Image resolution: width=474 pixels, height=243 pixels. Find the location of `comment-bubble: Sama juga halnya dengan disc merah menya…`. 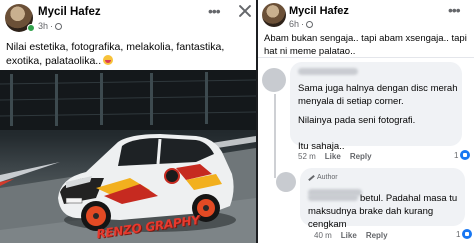

comment-bubble: Sama juga halnya dengan disc merah menya… is located at coordinates (376, 107).